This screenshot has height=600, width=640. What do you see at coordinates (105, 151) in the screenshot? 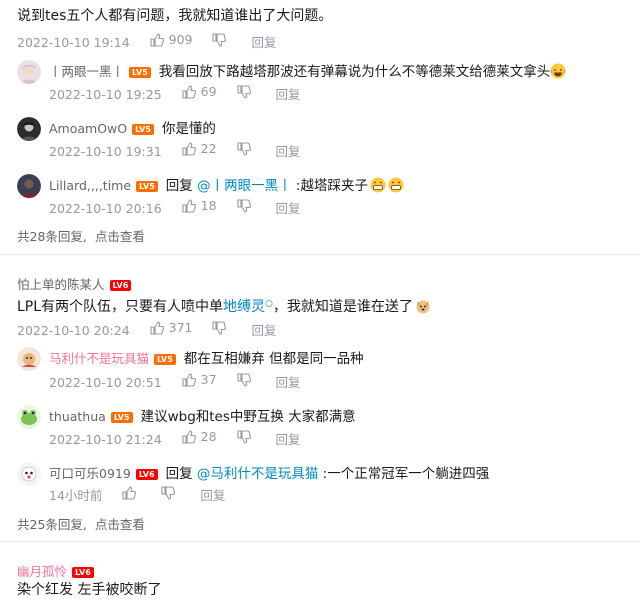
I see `reply-time: 2022-10-10 19:31` at bounding box center [105, 151].